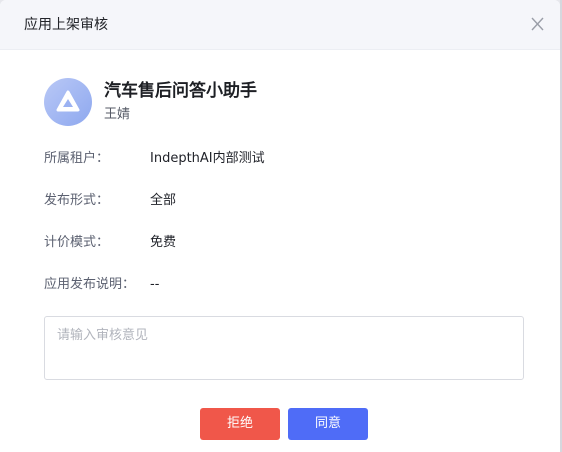 The height and width of the screenshot is (452, 562). I want to click on release-notes-value: --, so click(155, 284).